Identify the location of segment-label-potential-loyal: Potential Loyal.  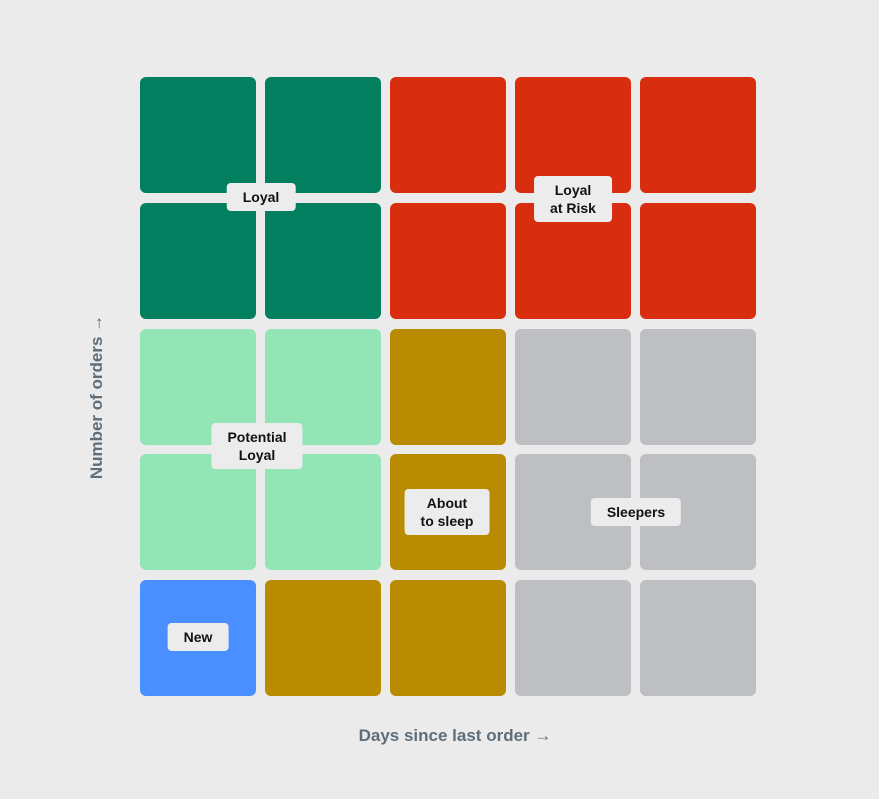
(257, 446).